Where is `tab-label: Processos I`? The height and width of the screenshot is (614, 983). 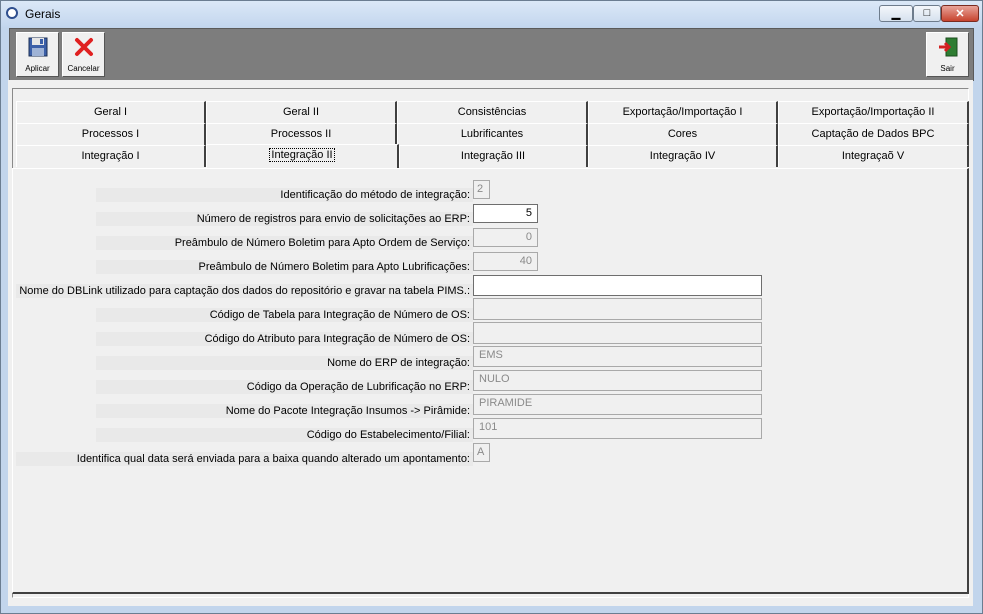 tab-label: Processos I is located at coordinates (110, 134).